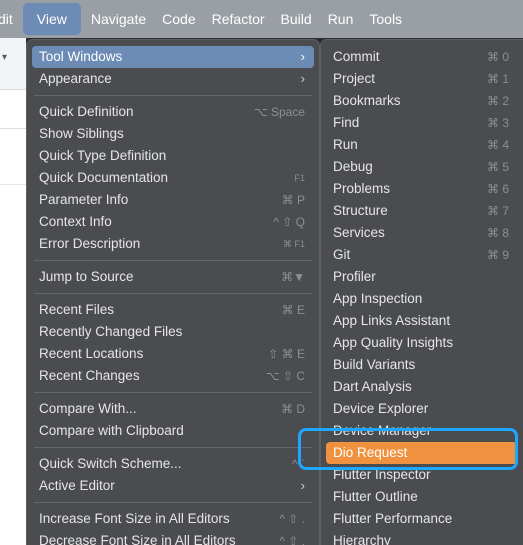 This screenshot has height=545, width=523. I want to click on menubar-build: Build, so click(296, 19).